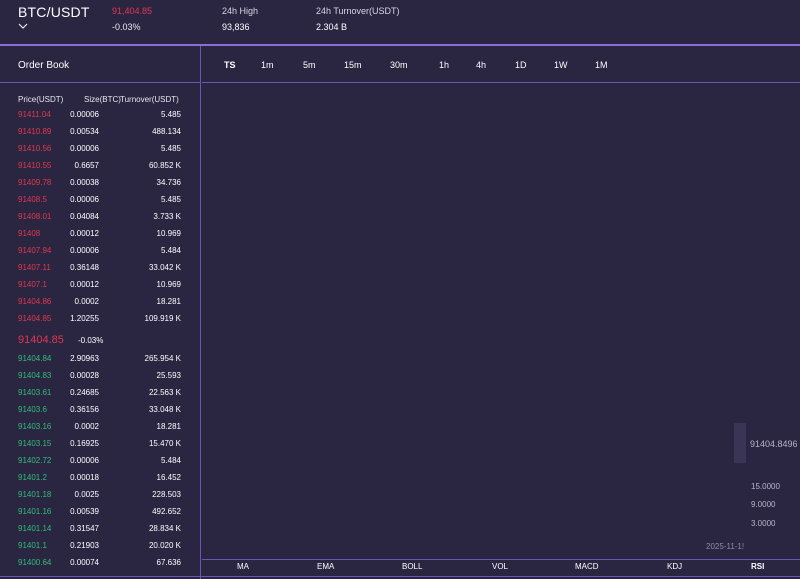 This screenshot has height=579, width=800. Describe the element at coordinates (444, 65) in the screenshot. I see `tab-interval: 1h` at that location.